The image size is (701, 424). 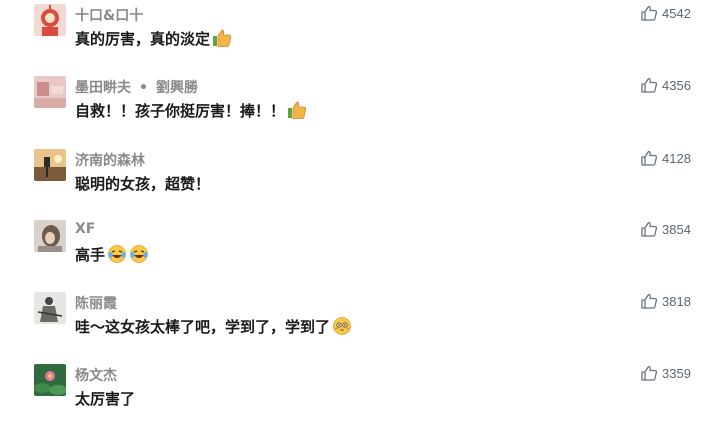 What do you see at coordinates (676, 301) in the screenshot?
I see `like-count: 3818` at bounding box center [676, 301].